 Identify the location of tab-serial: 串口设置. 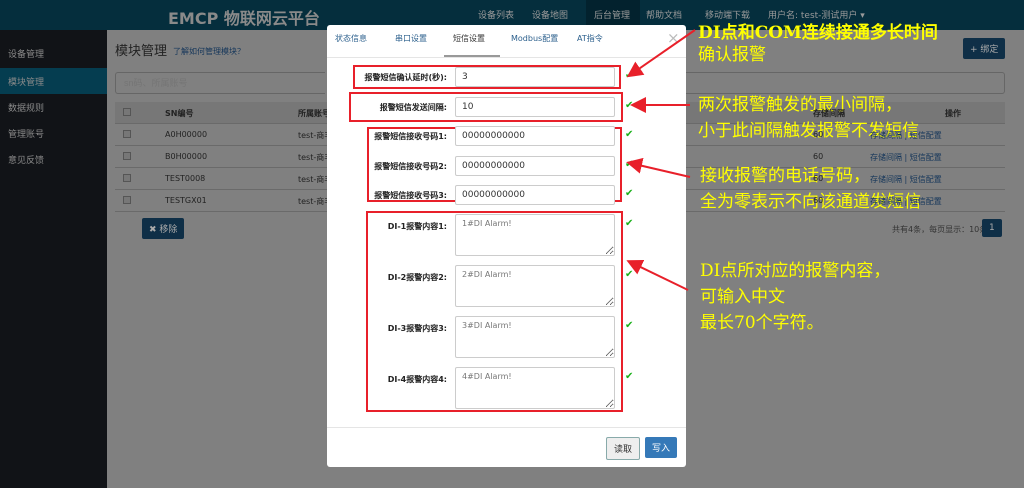
(411, 38).